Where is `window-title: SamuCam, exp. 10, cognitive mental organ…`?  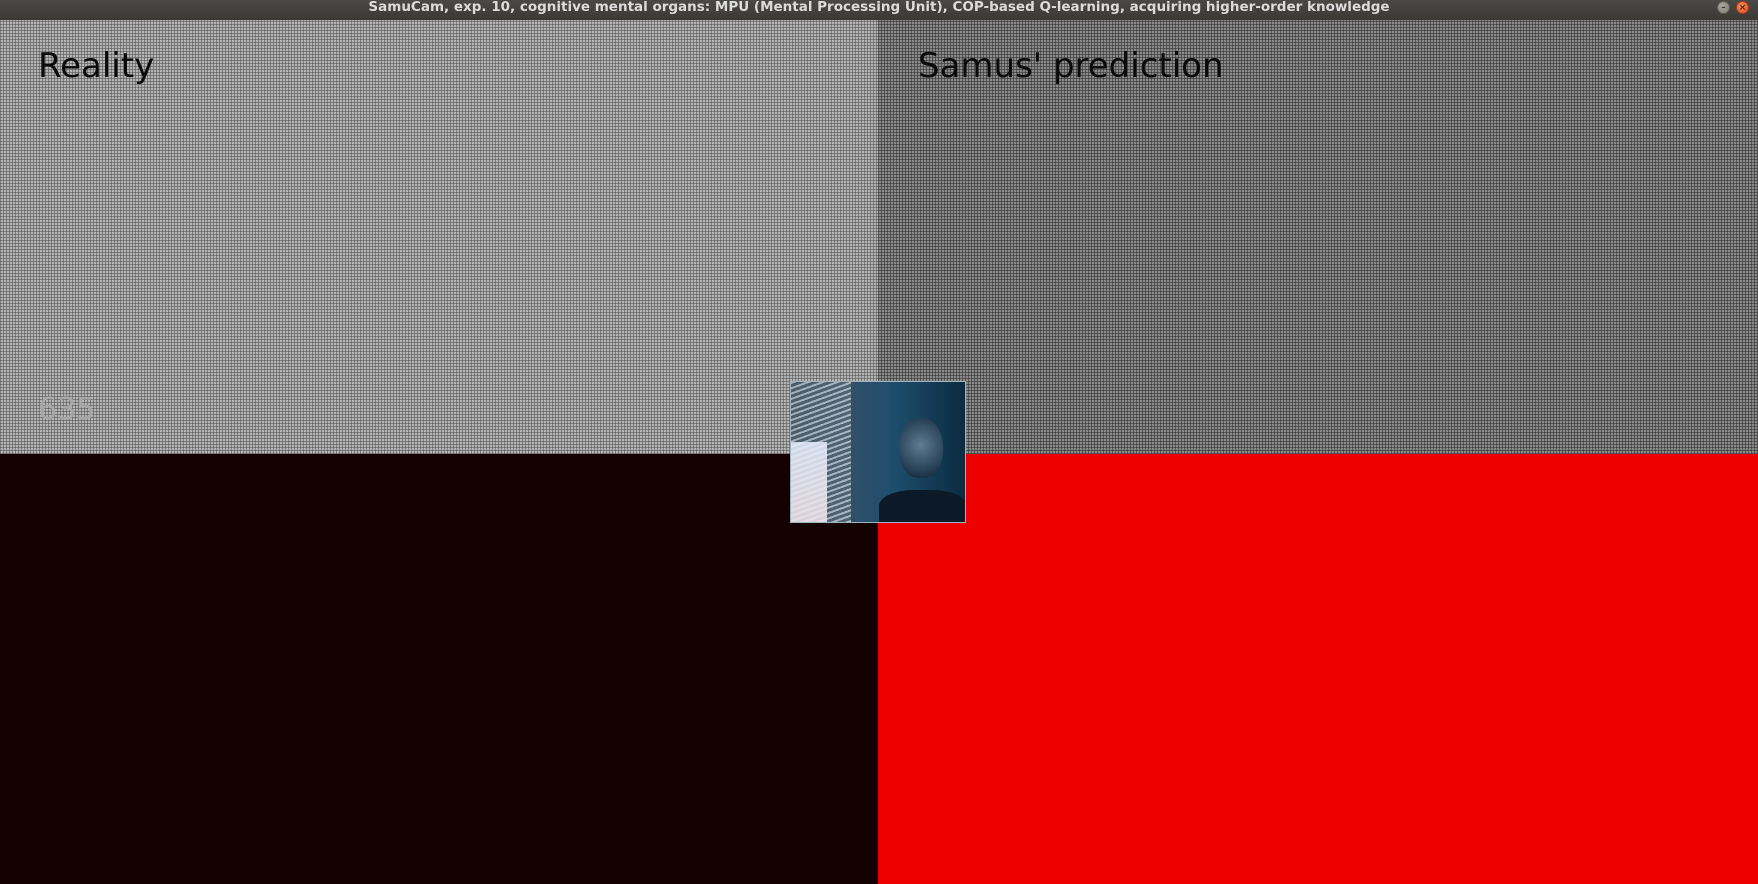 window-title: SamuCam, exp. 10, cognitive mental organ… is located at coordinates (879, 7).